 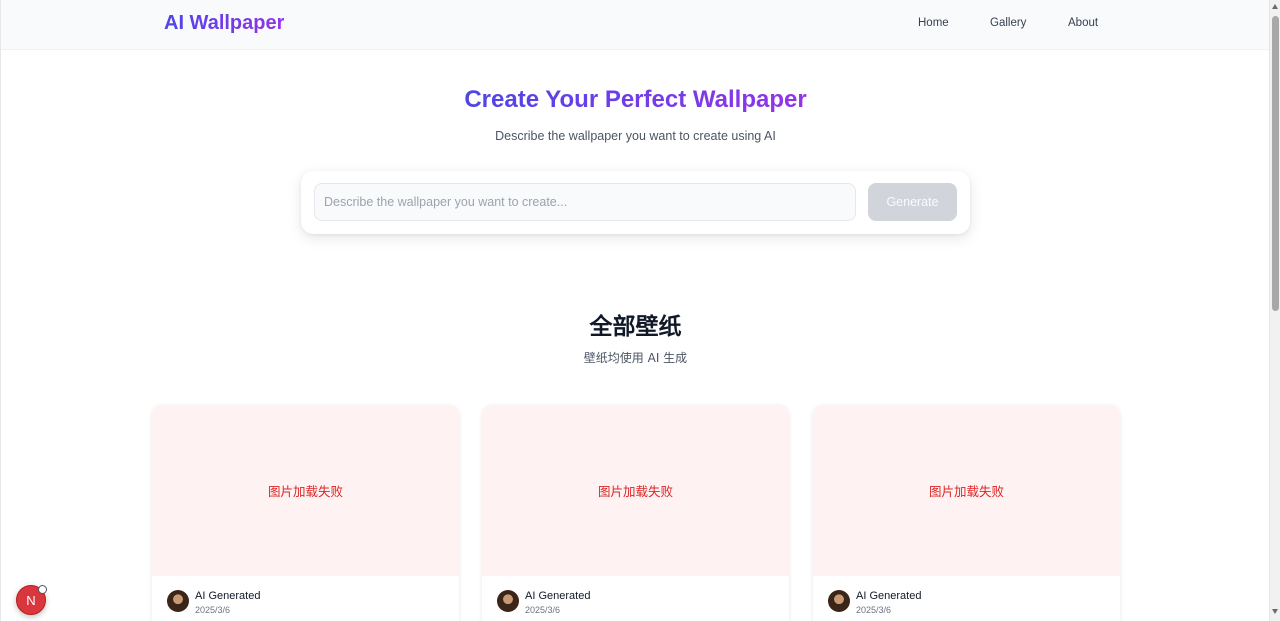 I want to click on site-logo: AI Wallpaper, so click(x=224, y=23).